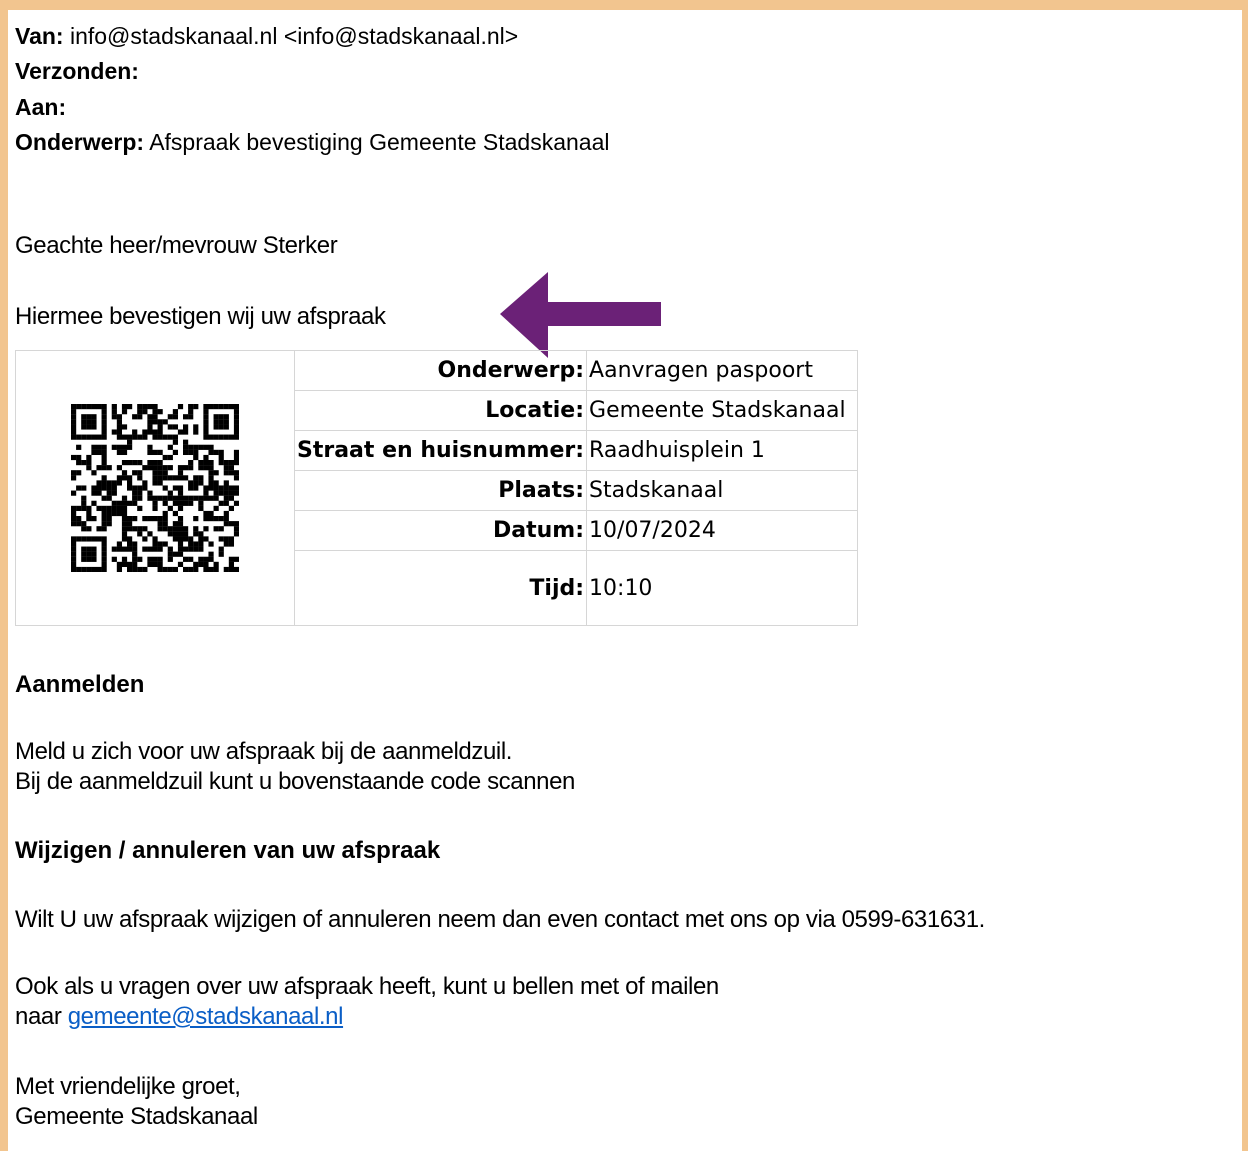 This screenshot has height=1151, width=1248. I want to click on row-label: Straat en huisnummer:, so click(440, 450).